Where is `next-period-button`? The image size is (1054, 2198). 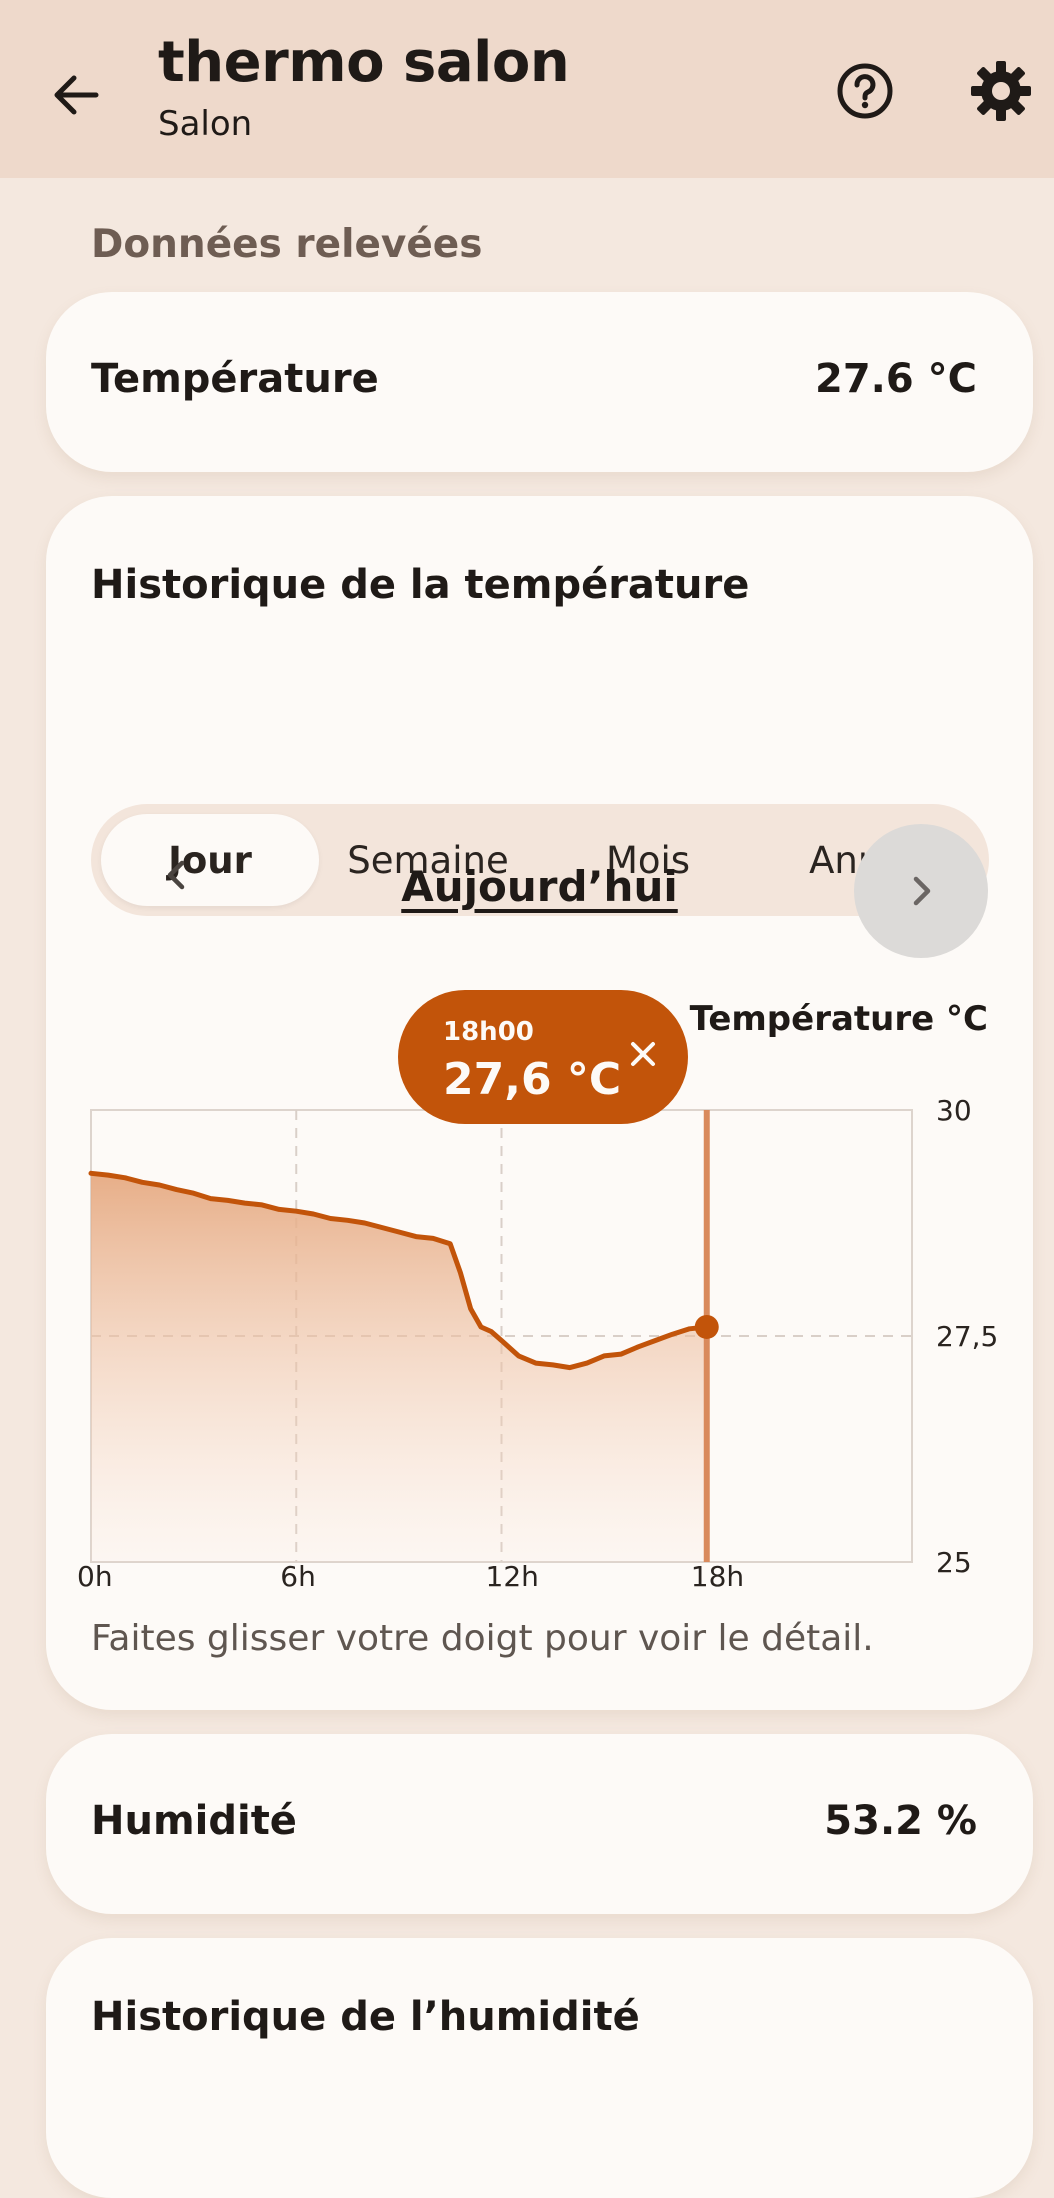
next-period-button is located at coordinates (921, 891).